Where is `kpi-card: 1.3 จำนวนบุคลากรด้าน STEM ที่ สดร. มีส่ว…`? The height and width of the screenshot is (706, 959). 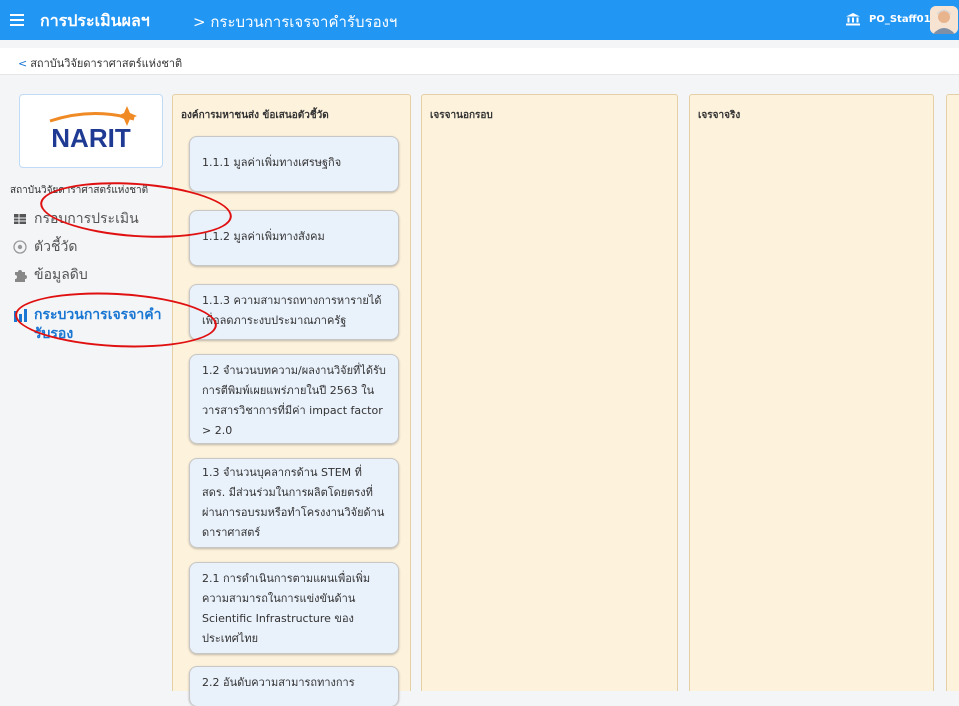
kpi-card: 1.3 จำนวนบุคลากรด้าน STEM ที่ สดร. มีส่ว… is located at coordinates (294, 503).